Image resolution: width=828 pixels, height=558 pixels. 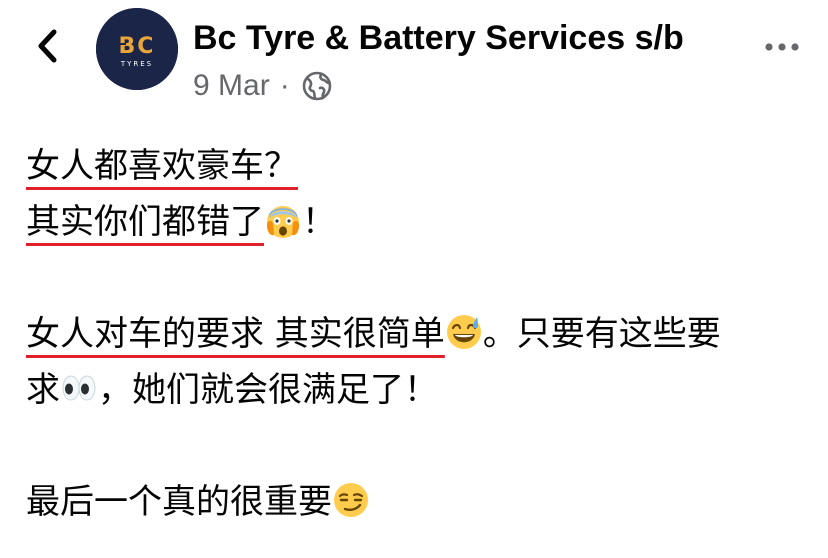 What do you see at coordinates (351, 500) in the screenshot?
I see `smirking-face-icon` at bounding box center [351, 500].